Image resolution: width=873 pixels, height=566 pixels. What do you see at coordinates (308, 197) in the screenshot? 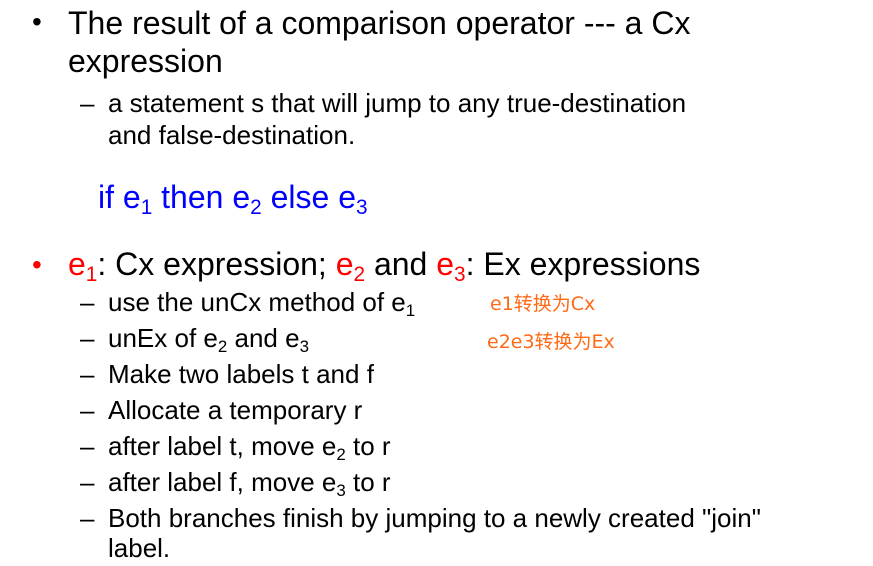
I see `code-else: else e` at bounding box center [308, 197].